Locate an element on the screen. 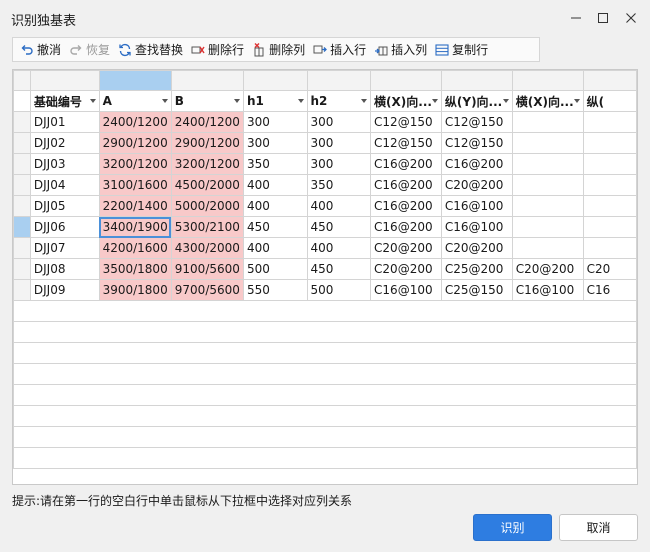  table-cell: DJJ06 is located at coordinates (64, 227).